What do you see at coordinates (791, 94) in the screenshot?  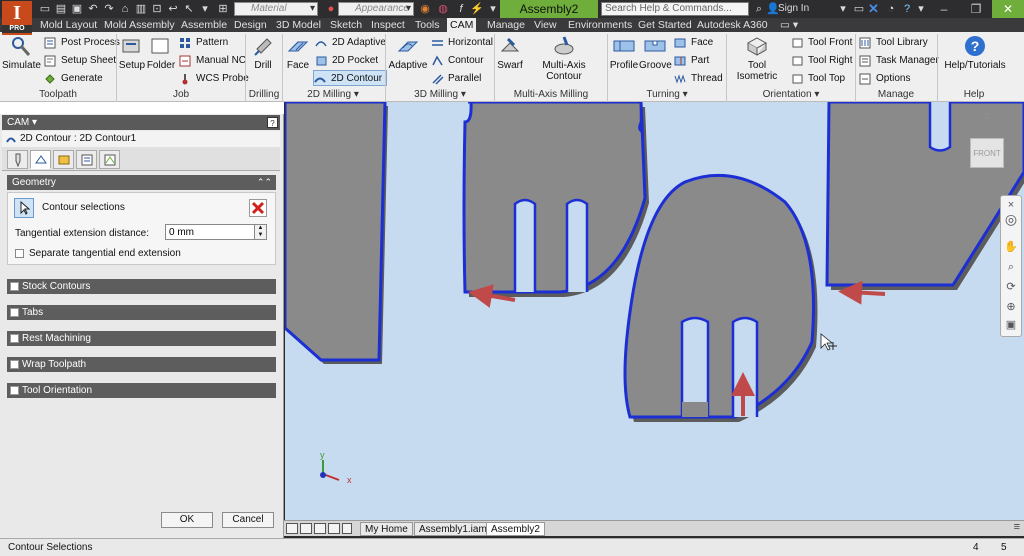 I see `group-label-orientation: Orientation ▾` at bounding box center [791, 94].